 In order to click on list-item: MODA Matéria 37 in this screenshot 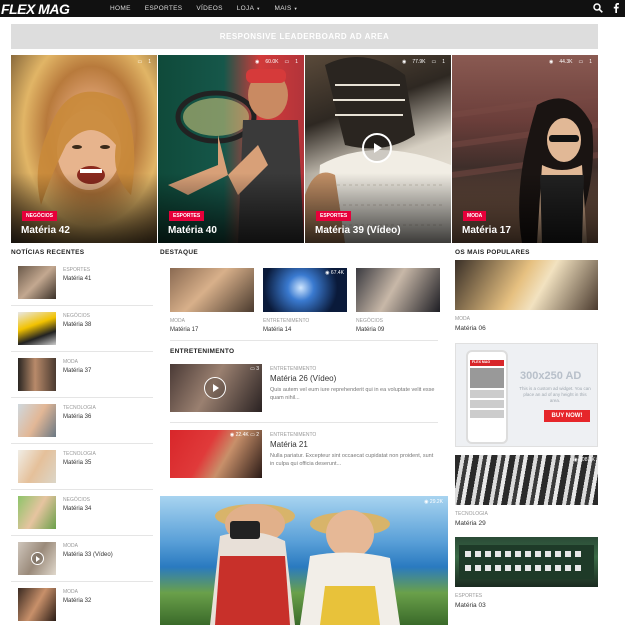, I will do `click(82, 375)`.